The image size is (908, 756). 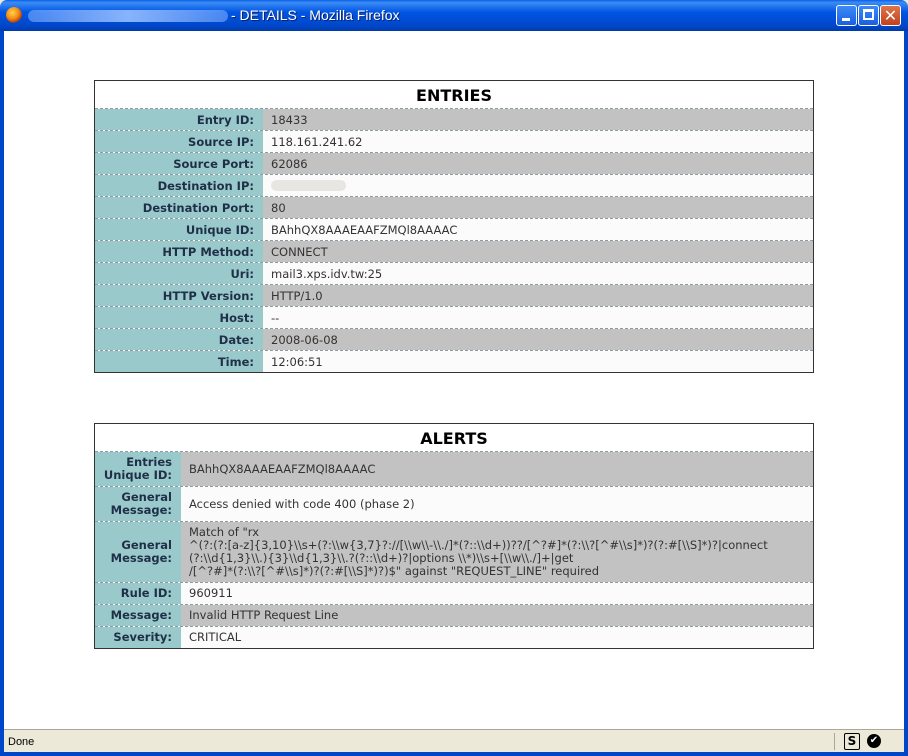 What do you see at coordinates (538, 361) in the screenshot?
I see `row-value: 12:06:51` at bounding box center [538, 361].